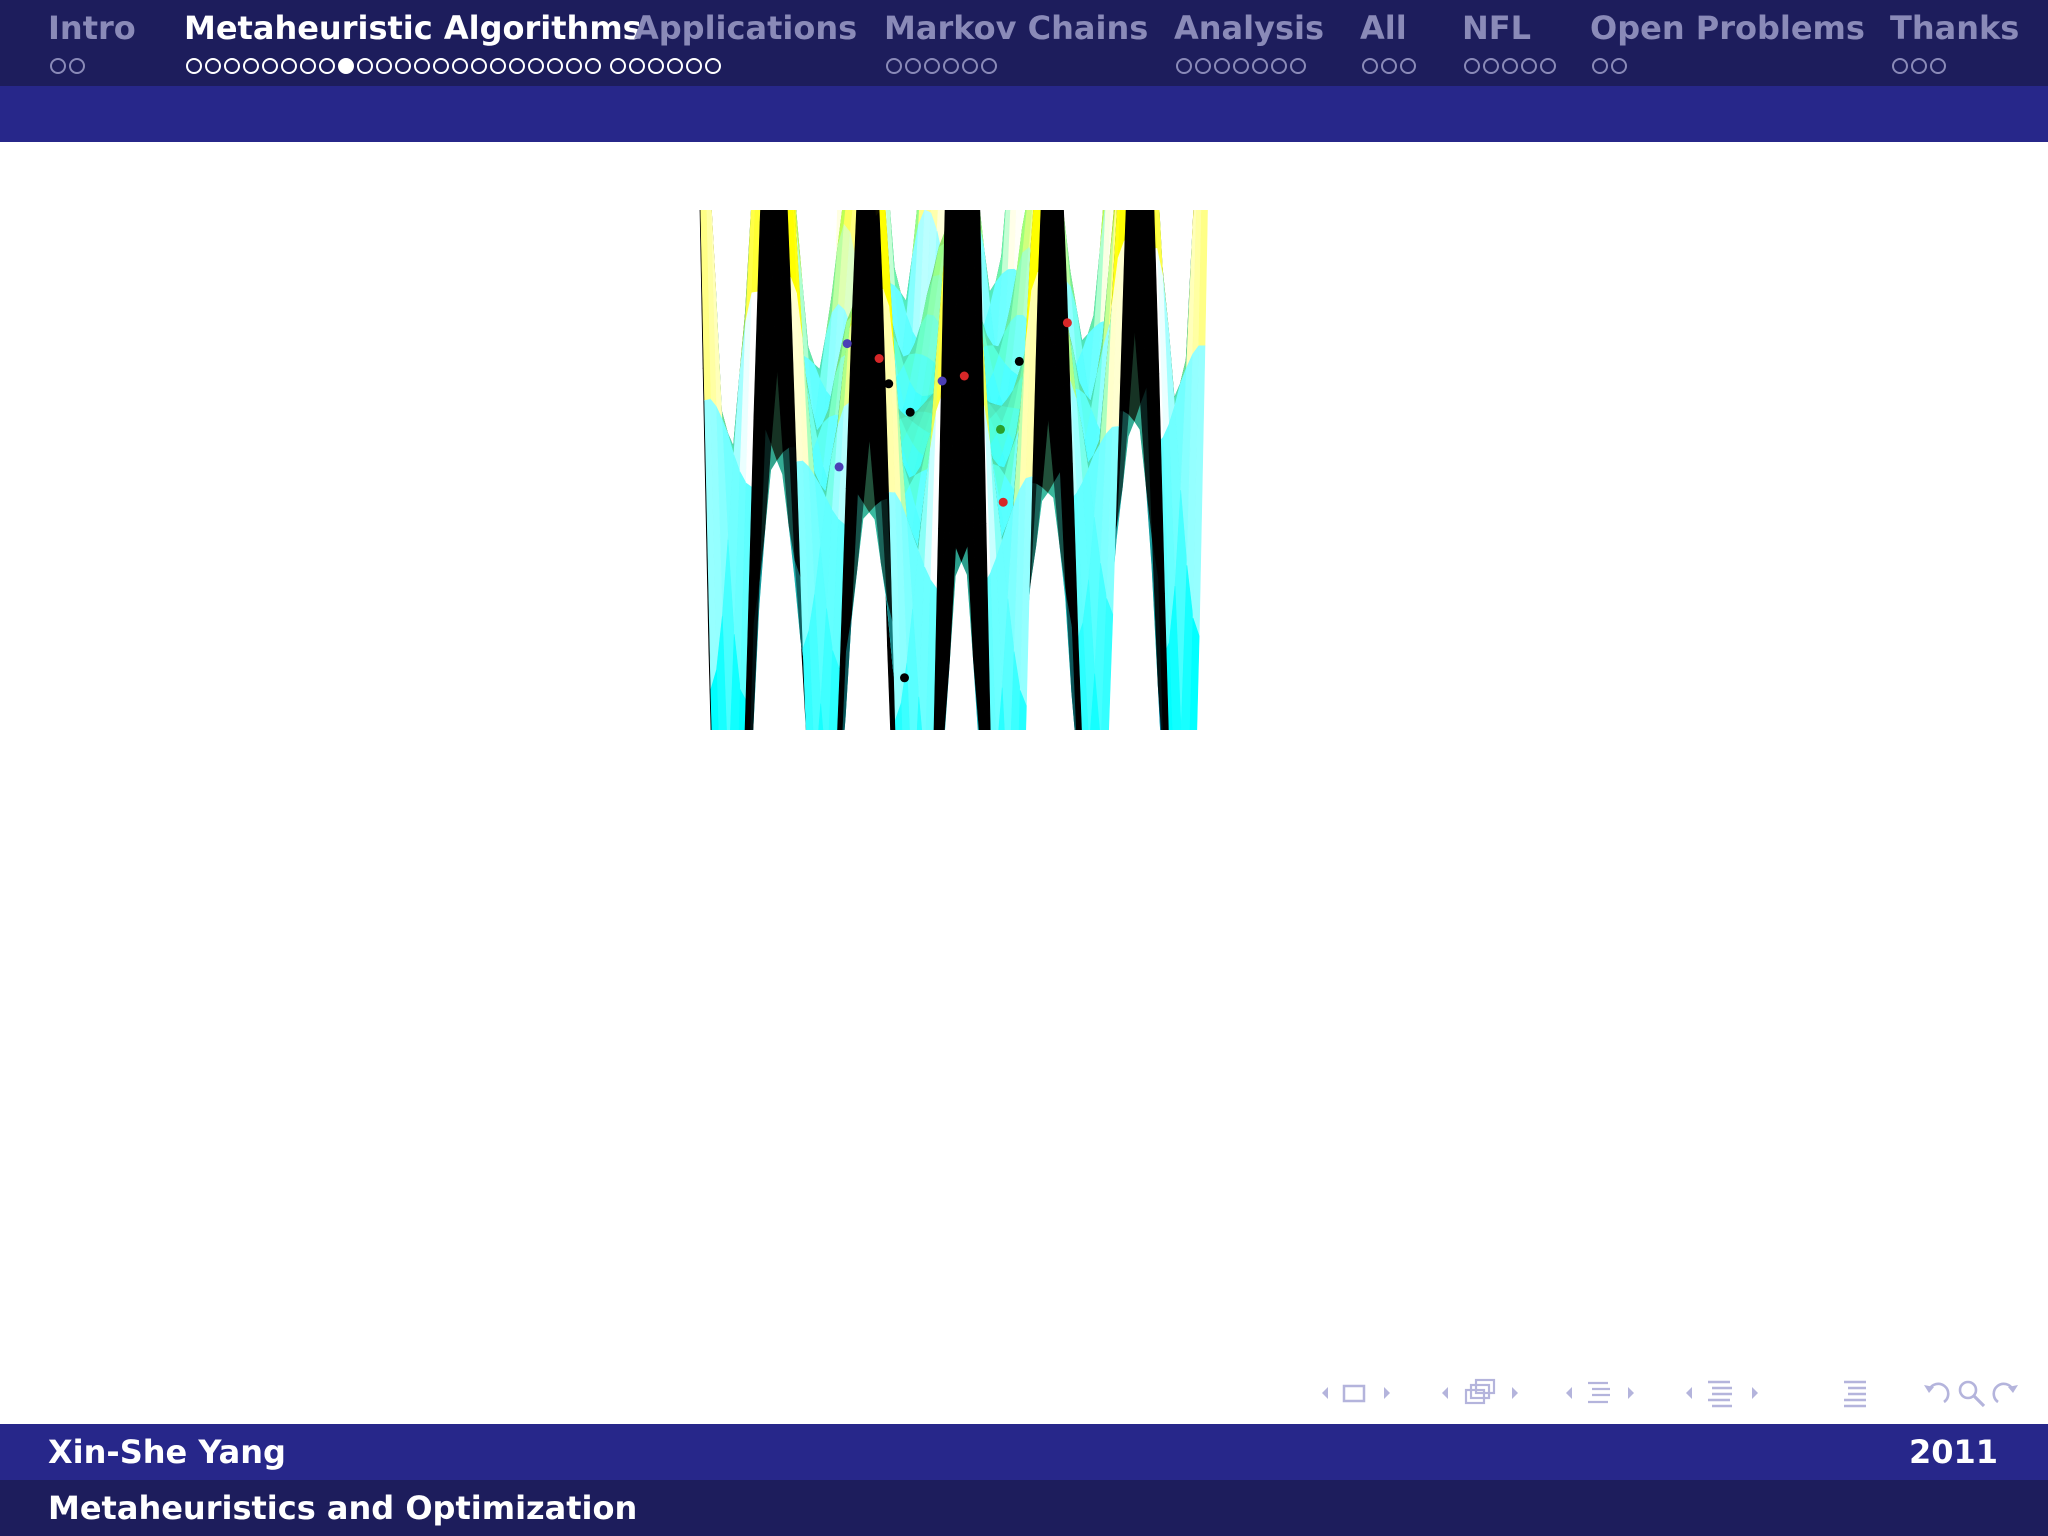  I want to click on nav-section-title: Applications, so click(745, 28).